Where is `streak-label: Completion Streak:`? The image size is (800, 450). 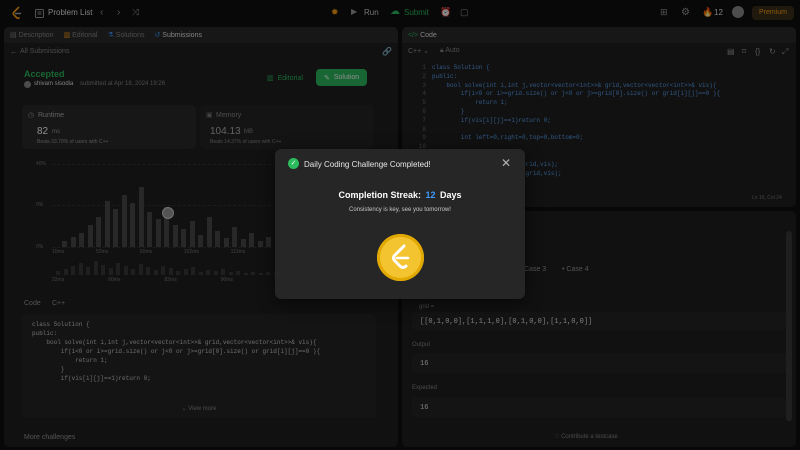
streak-label: Completion Streak: is located at coordinates (379, 195).